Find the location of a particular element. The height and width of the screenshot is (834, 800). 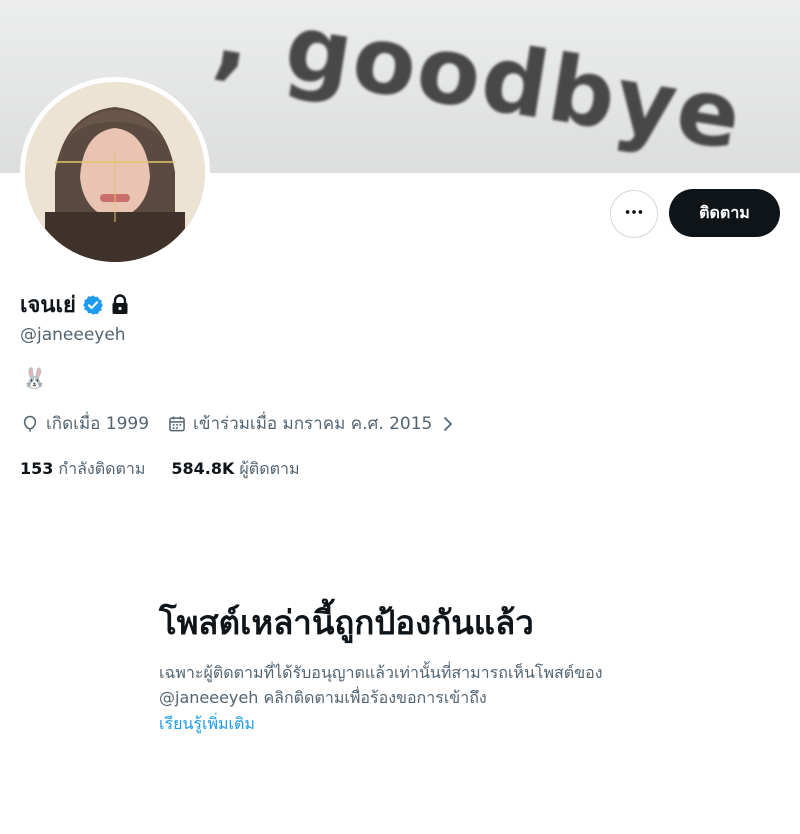

birth-info: เกิดเมื่อ 1999 is located at coordinates (84, 423).